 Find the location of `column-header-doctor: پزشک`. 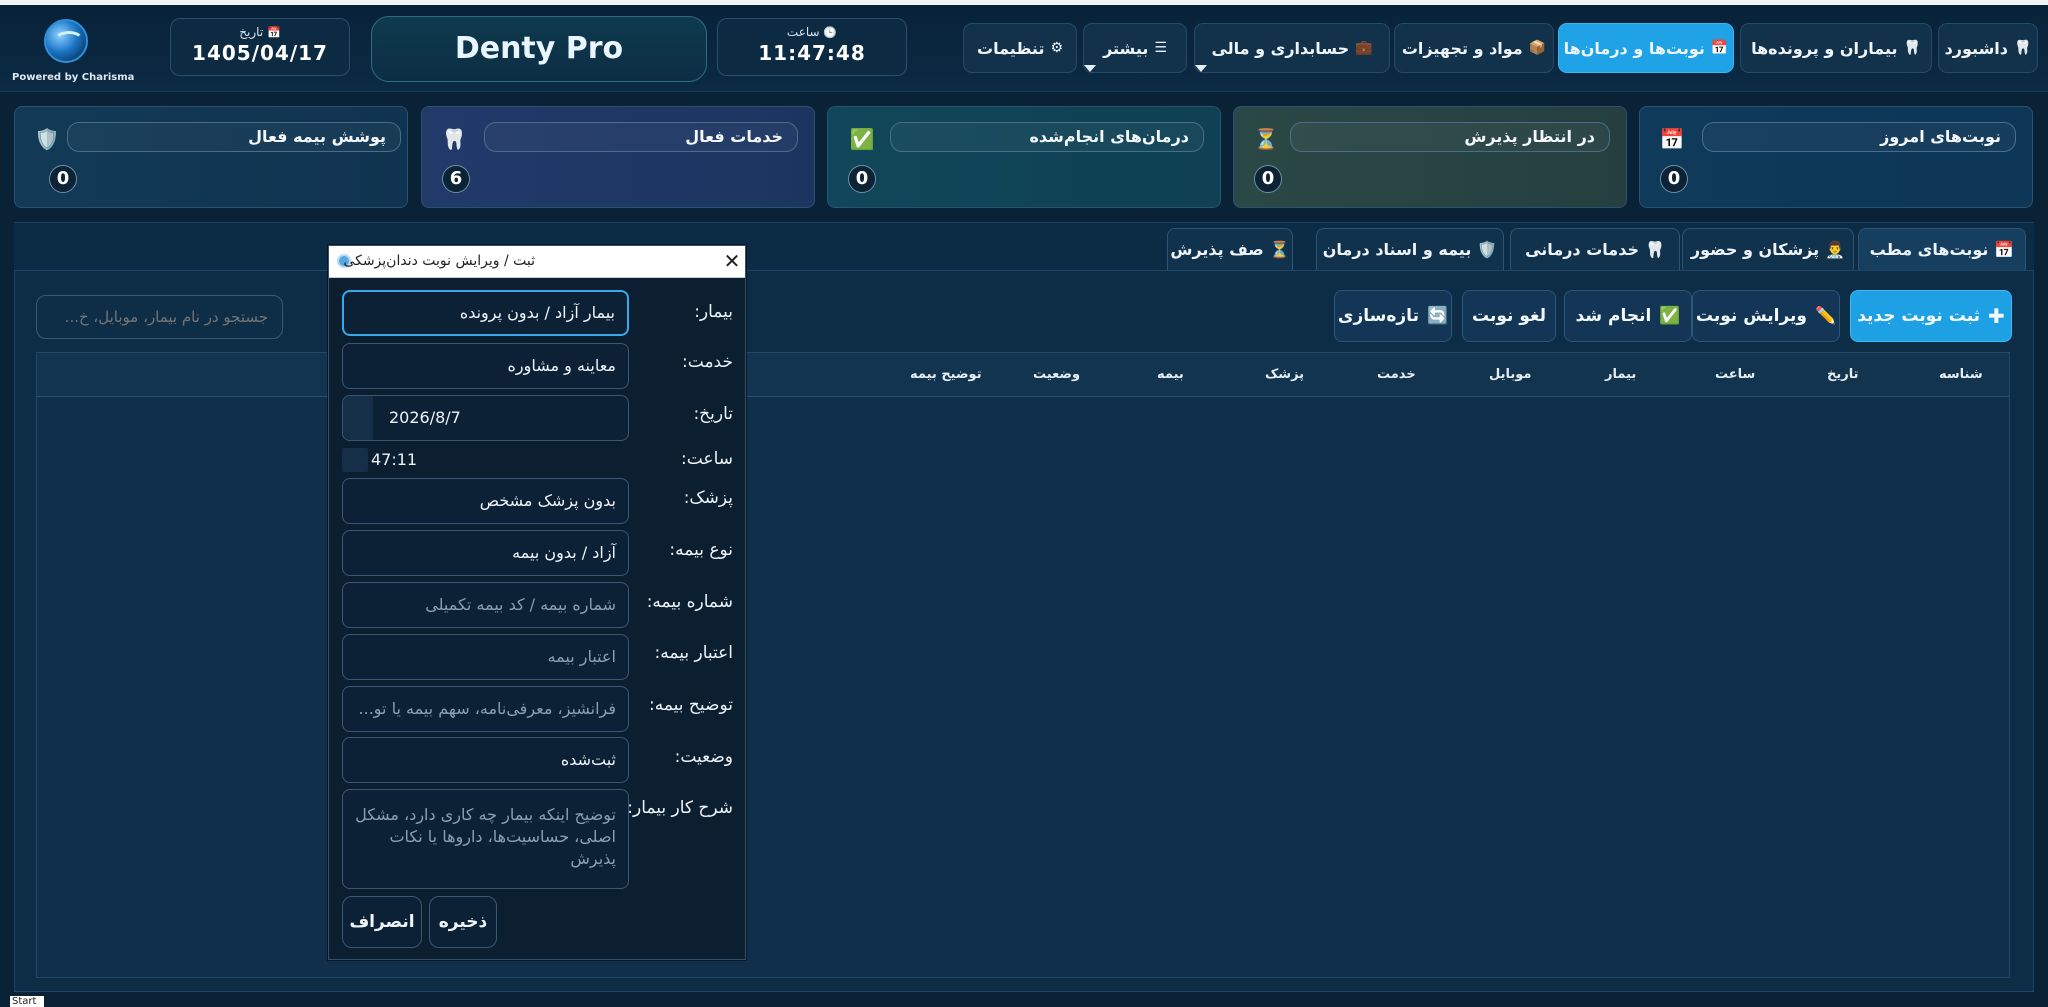

column-header-doctor: پزشک is located at coordinates (1284, 374).